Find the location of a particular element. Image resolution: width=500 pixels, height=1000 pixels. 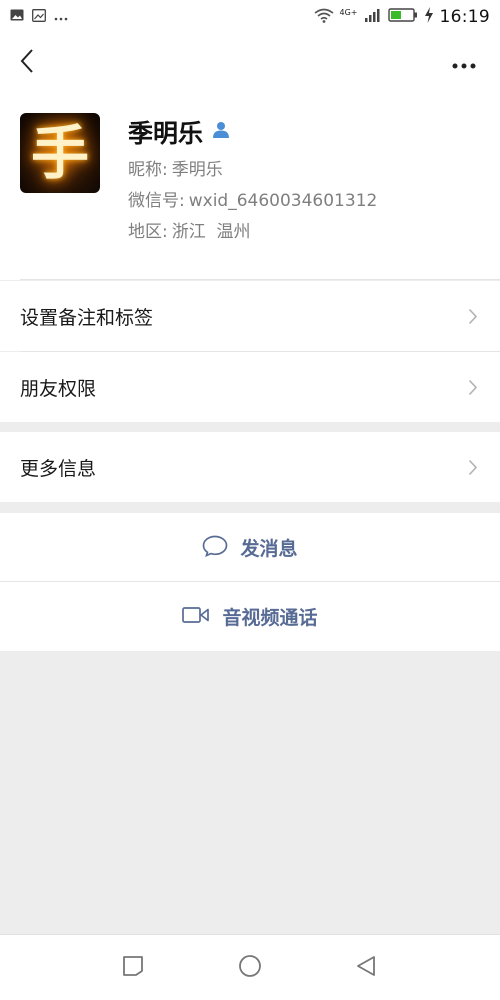

nickname-line: 昵称: 季明乐 is located at coordinates (175, 167).